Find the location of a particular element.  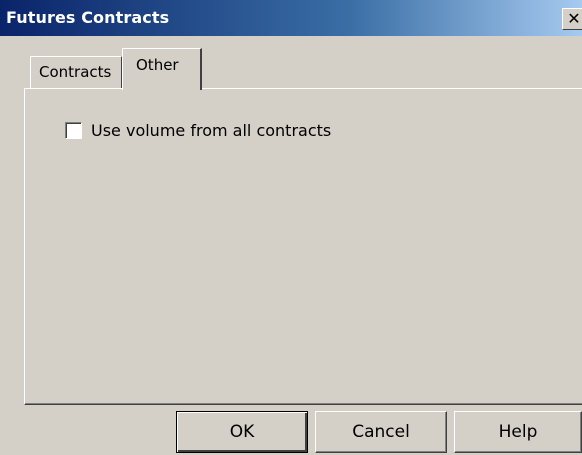

use-volume-option: Use volume from all contracts is located at coordinates (198, 130).